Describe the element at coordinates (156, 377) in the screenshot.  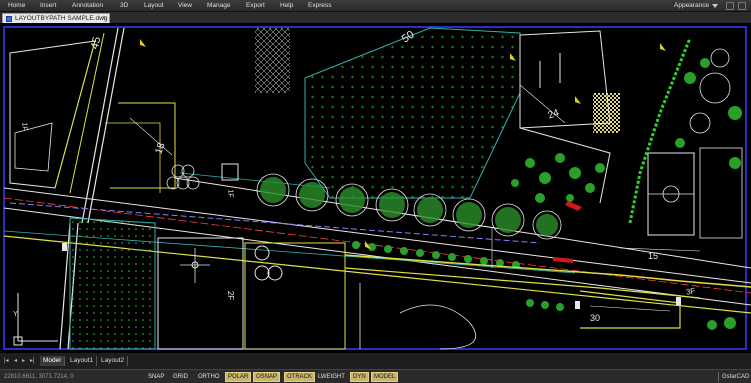
I see `snap-toggle: SNAP` at that location.